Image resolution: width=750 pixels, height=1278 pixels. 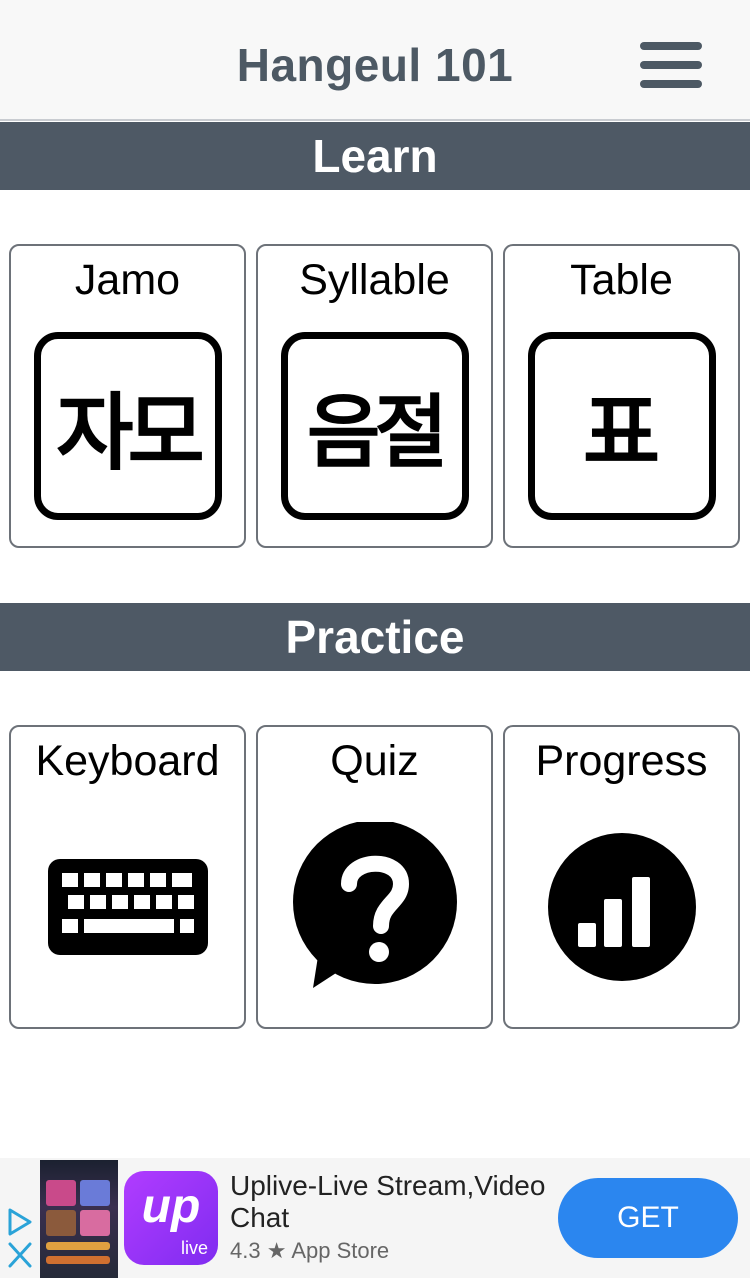 I want to click on ad-app-logo: up live, so click(x=171, y=1218).